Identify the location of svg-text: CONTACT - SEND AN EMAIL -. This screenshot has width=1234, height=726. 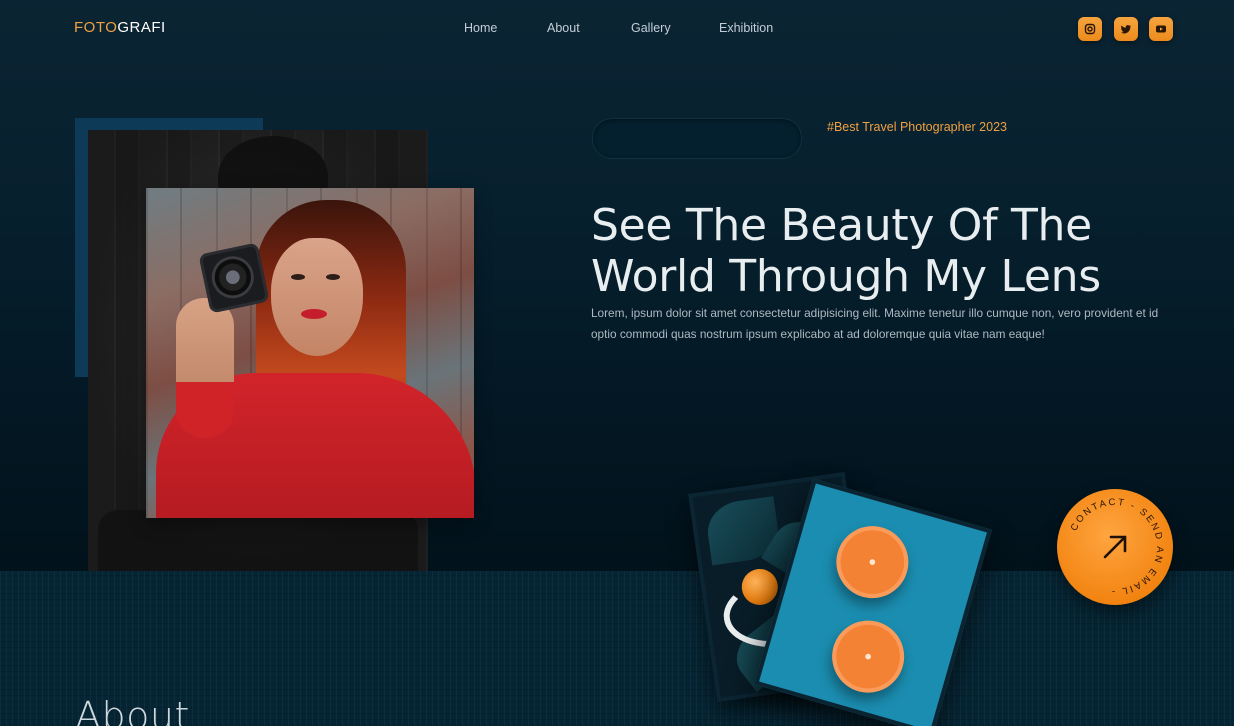
(1117, 547).